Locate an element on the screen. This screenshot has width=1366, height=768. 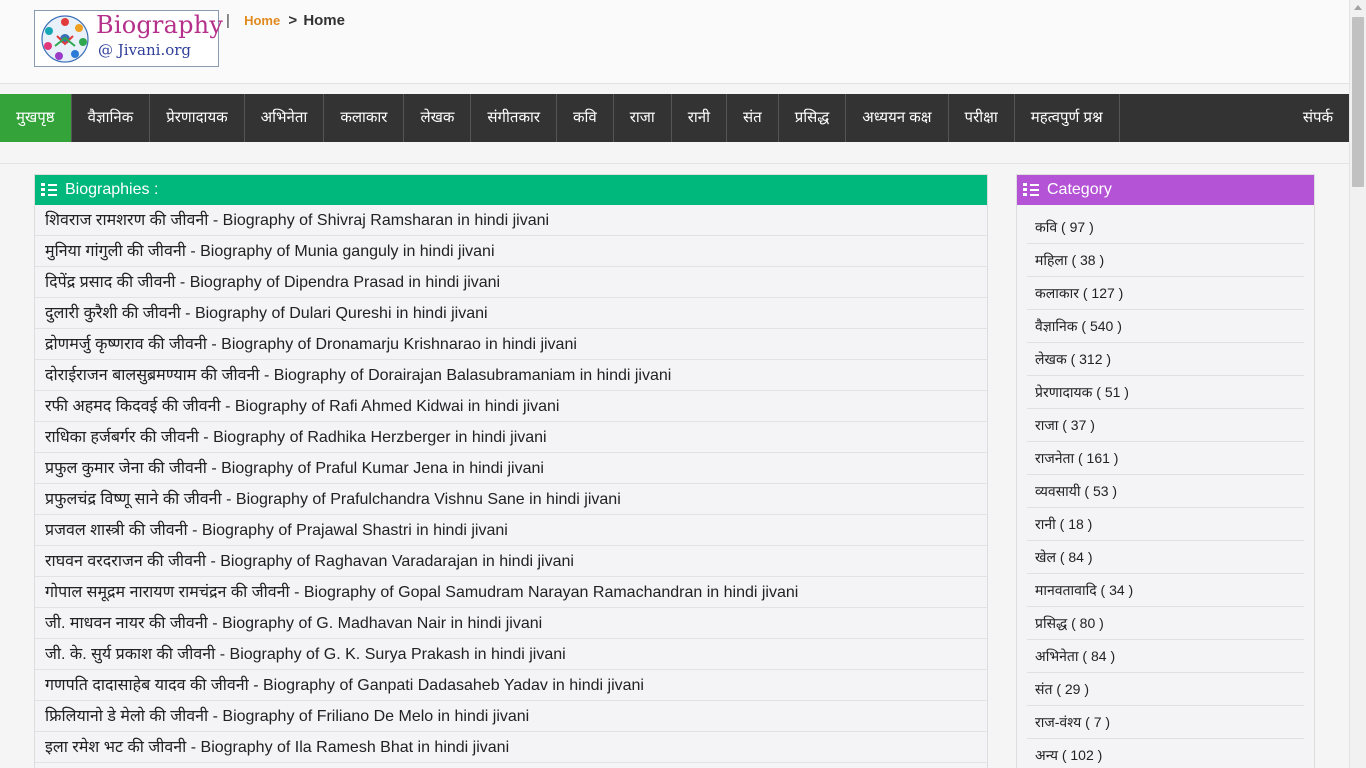
category-link: अन्य ( 102 ) is located at coordinates (1165, 753).